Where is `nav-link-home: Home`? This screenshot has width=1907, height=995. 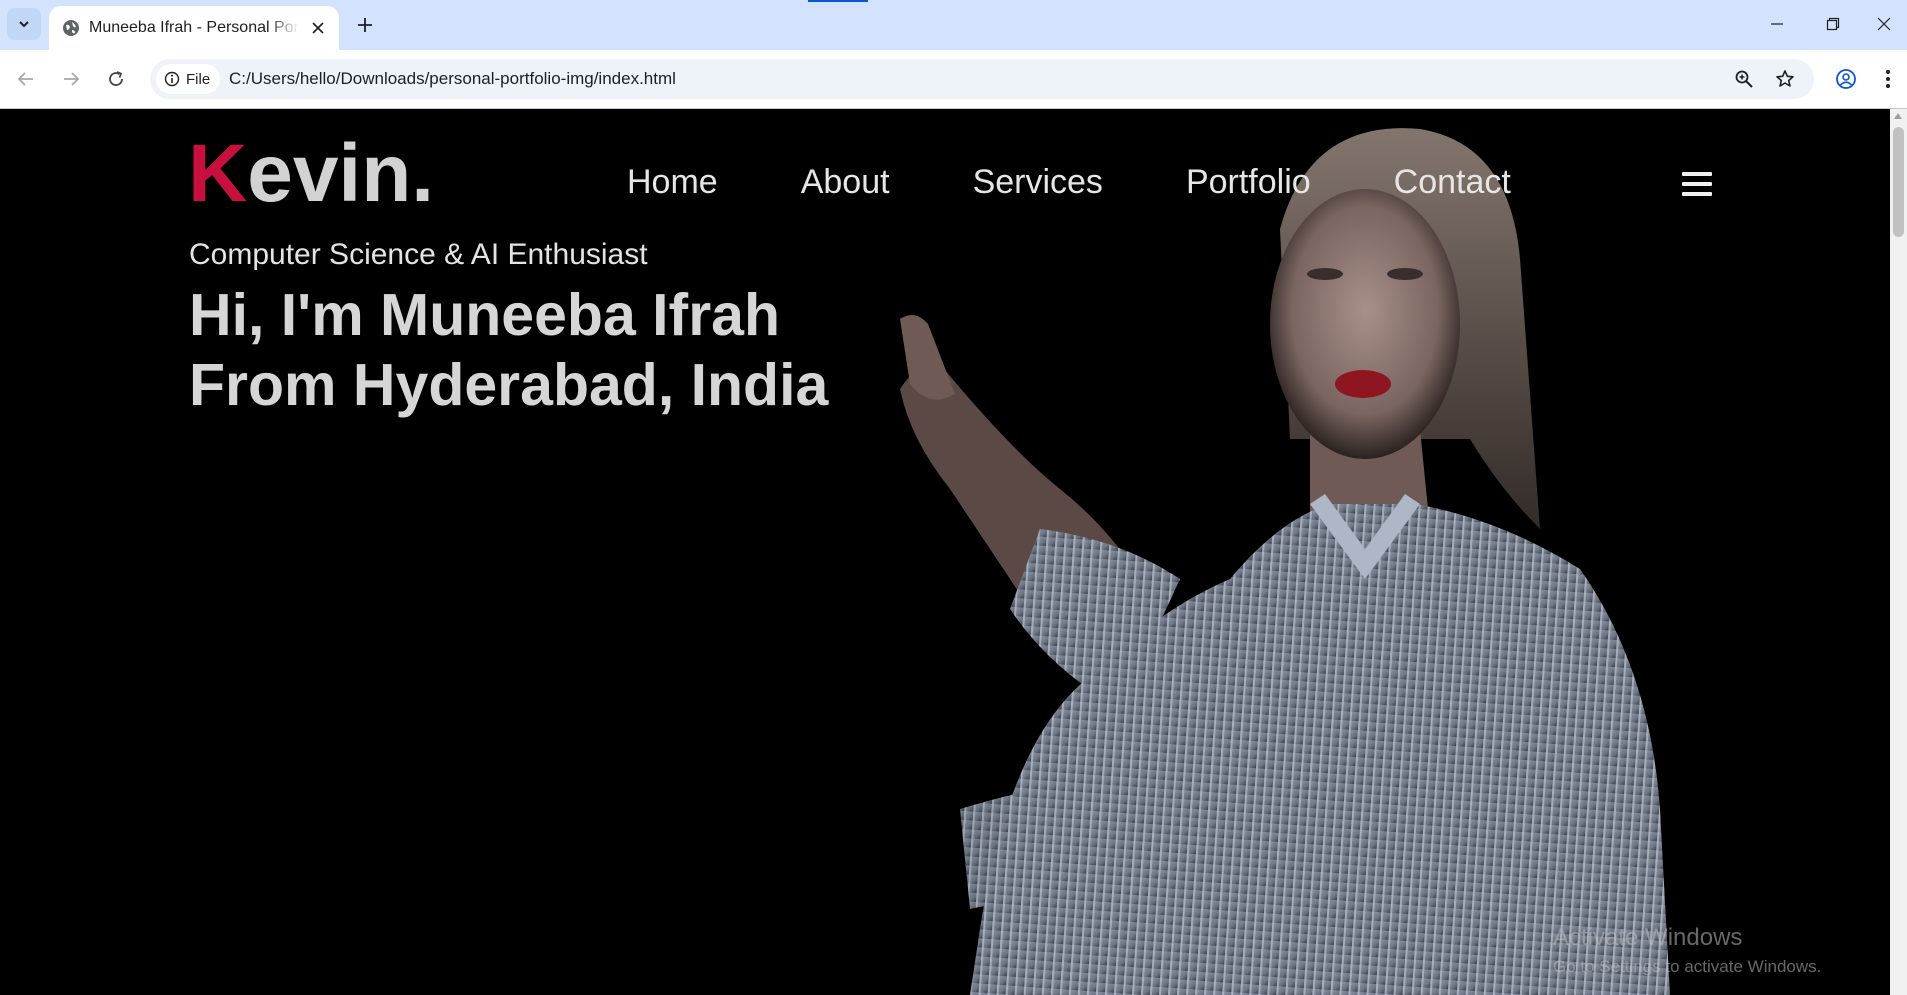
nav-link-home: Home is located at coordinates (672, 182).